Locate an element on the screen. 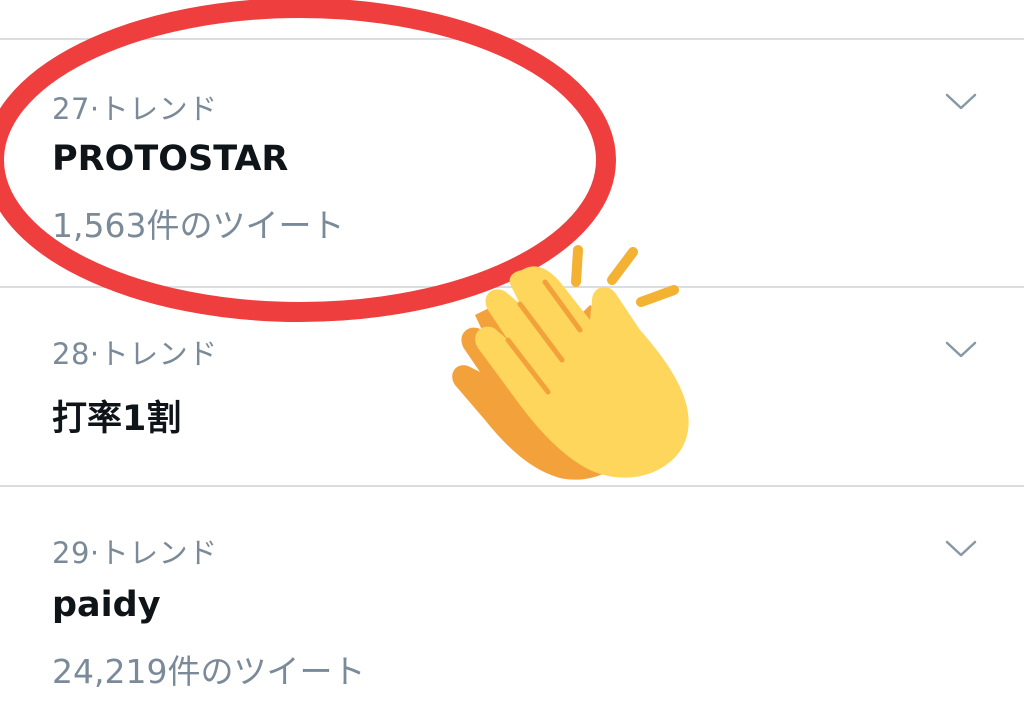  trend-title: PROTOSTAR is located at coordinates (170, 159).